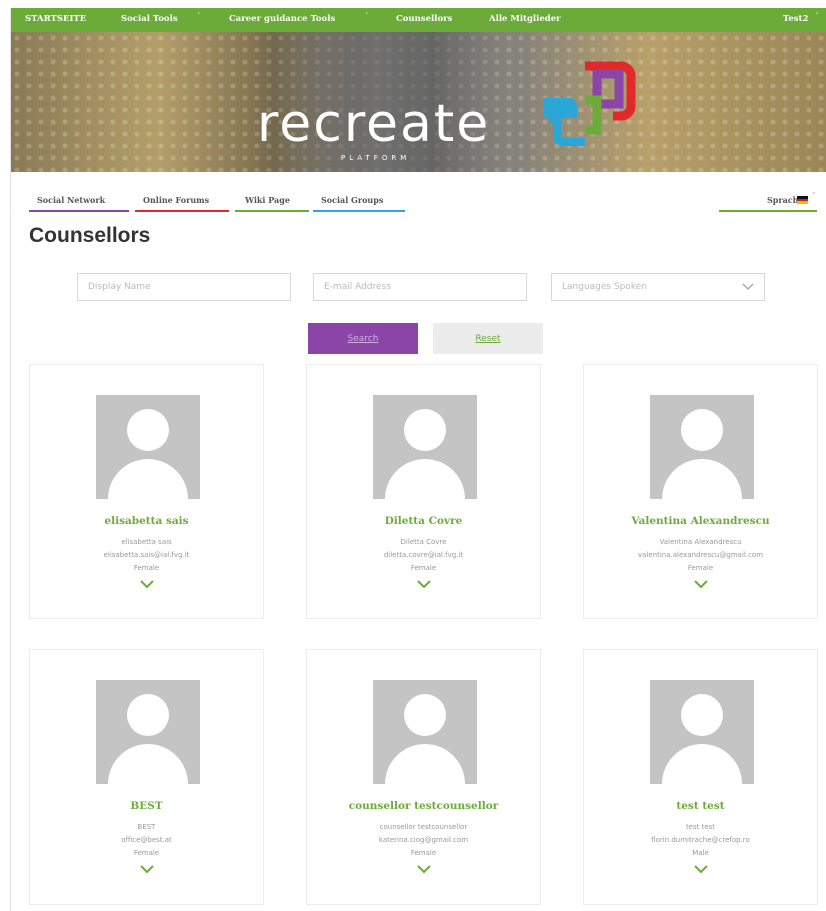 The height and width of the screenshot is (911, 826). What do you see at coordinates (700, 853) in the screenshot?
I see `counsellor-gender: Male` at bounding box center [700, 853].